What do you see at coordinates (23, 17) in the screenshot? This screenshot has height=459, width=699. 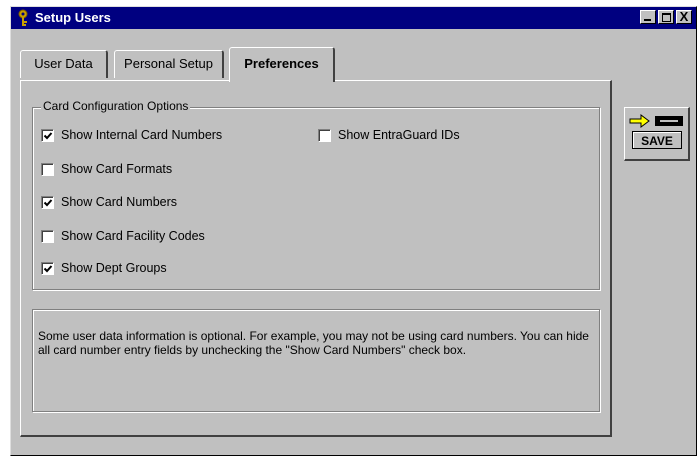 I see `key-icon` at bounding box center [23, 17].